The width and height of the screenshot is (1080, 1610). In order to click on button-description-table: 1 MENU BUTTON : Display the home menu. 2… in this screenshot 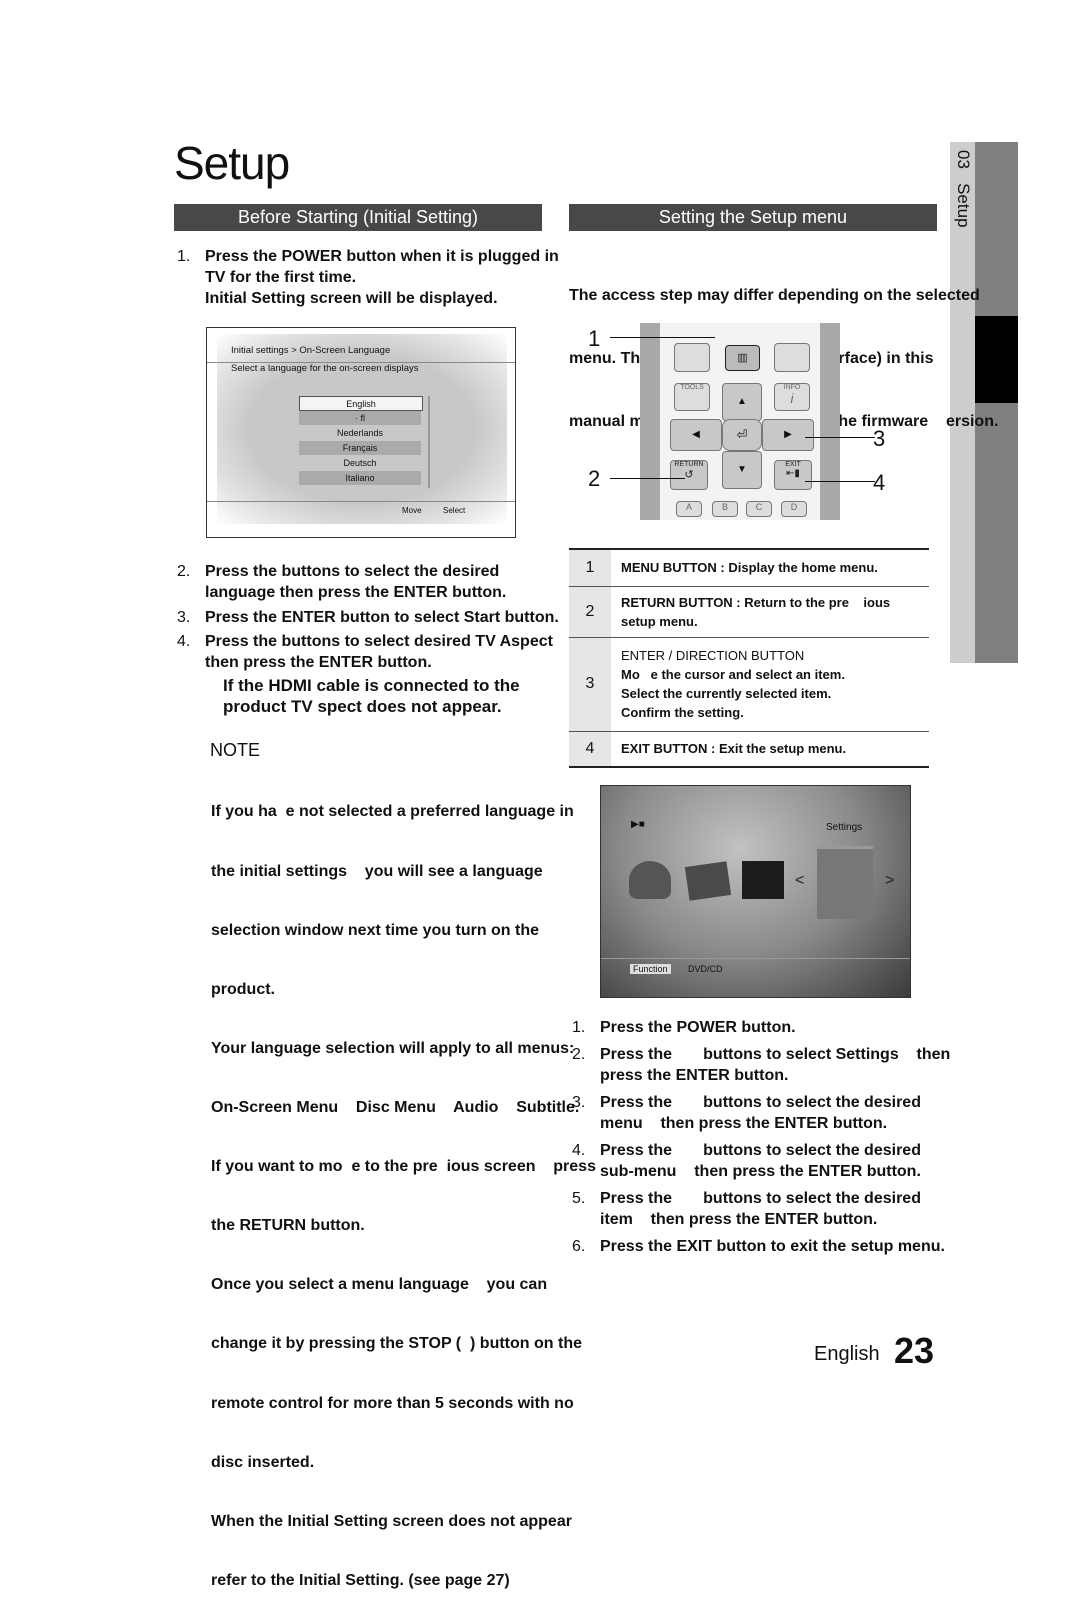, I will do `click(749, 658)`.